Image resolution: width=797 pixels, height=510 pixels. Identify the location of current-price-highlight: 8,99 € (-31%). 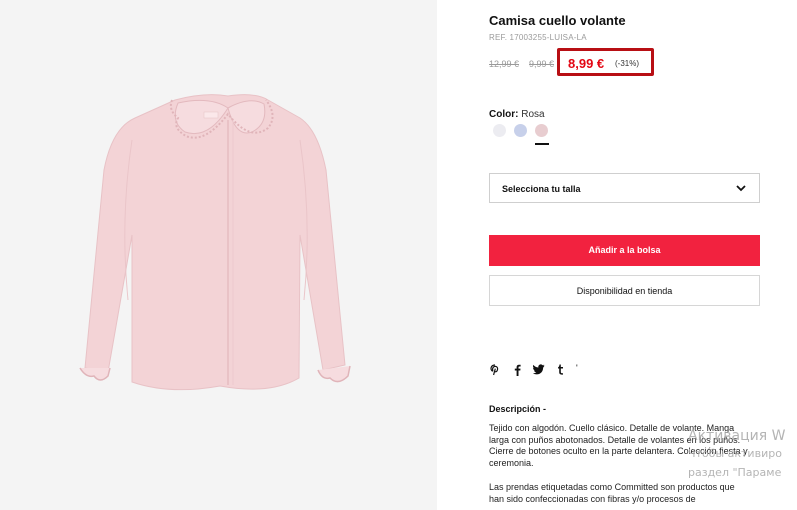
(605, 62).